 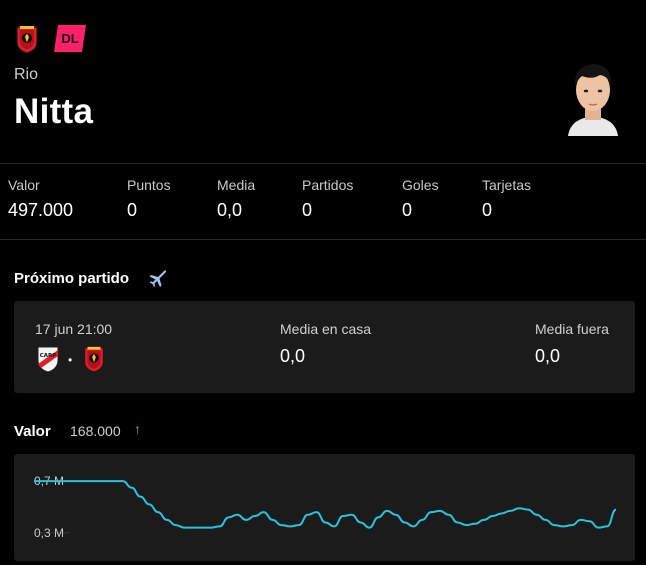 What do you see at coordinates (41, 210) in the screenshot?
I see `stat-value: 497.000` at bounding box center [41, 210].